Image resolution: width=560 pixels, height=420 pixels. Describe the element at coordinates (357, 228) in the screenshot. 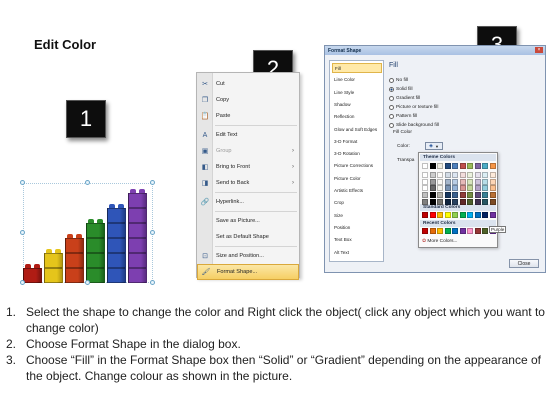

I see `nav-item-position: Position` at that location.